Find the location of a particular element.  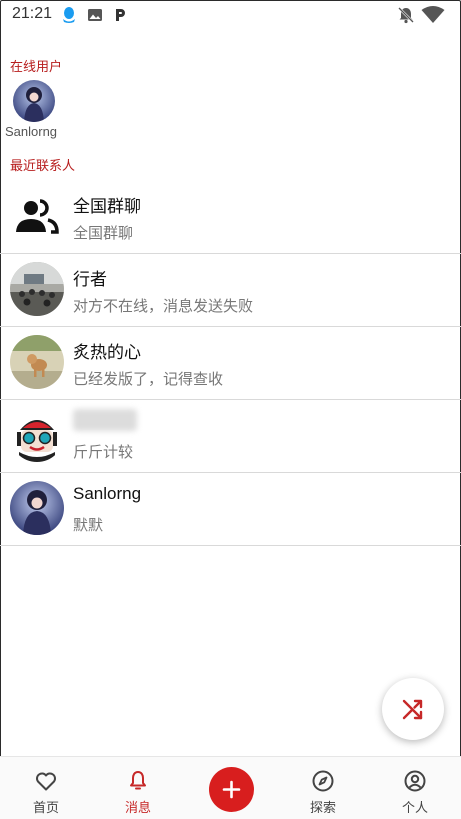

status-time: 21:21 is located at coordinates (32, 13).